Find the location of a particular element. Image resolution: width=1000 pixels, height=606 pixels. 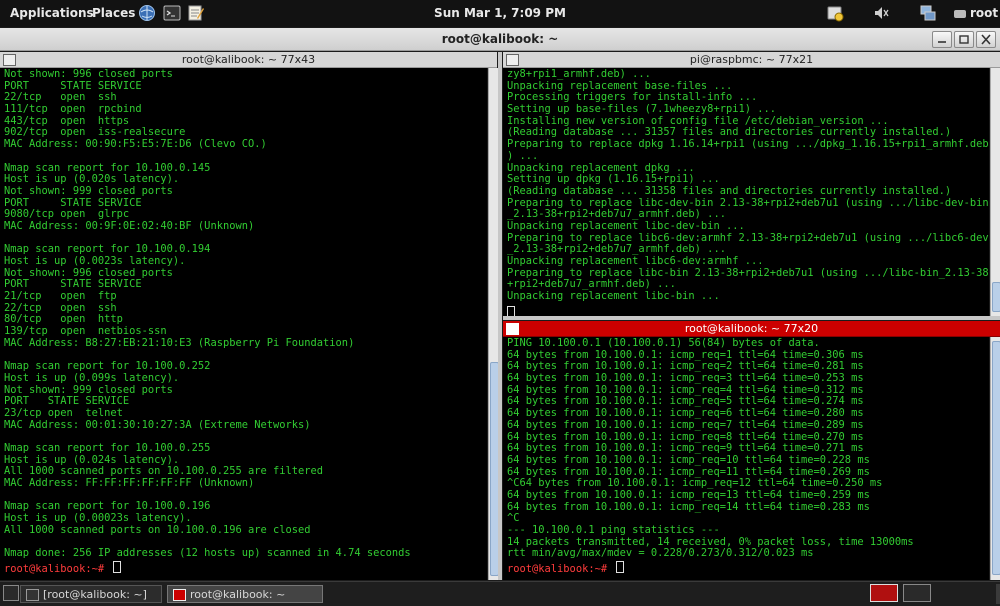

terminal-line: MAC Address: FF:FF:FF:FF:FF:FF (Unknown) is located at coordinates (129, 483).